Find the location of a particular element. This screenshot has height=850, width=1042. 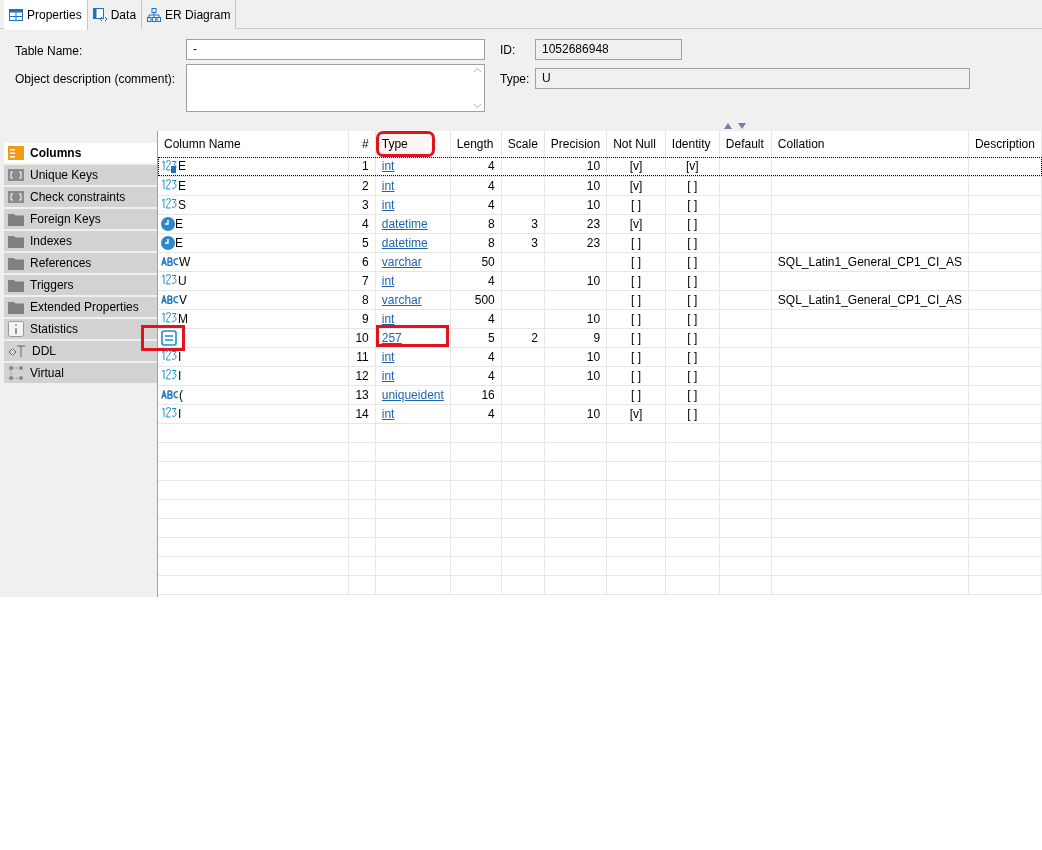

side-tab: Virtual is located at coordinates (80, 374).